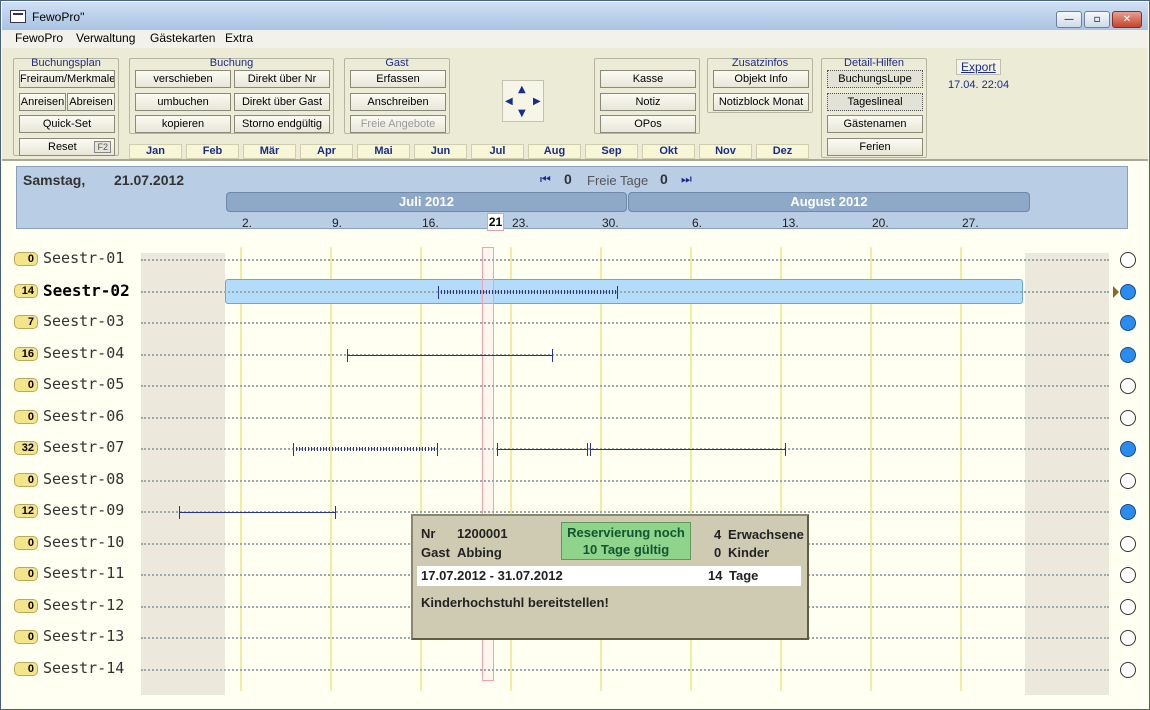 The width and height of the screenshot is (1150, 710). I want to click on objekt-info-button: Objekt Info, so click(761, 79).